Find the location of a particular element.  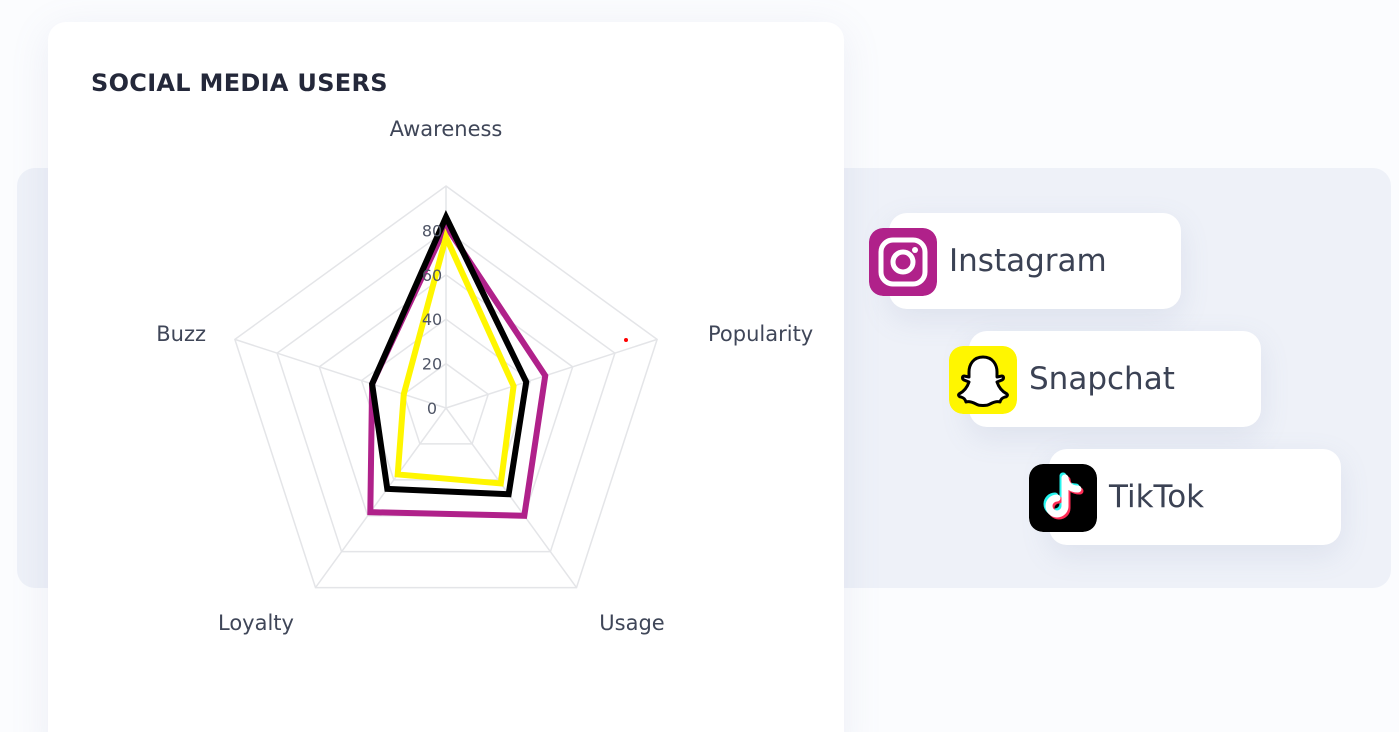

series-snapchat is located at coordinates (455, 357).